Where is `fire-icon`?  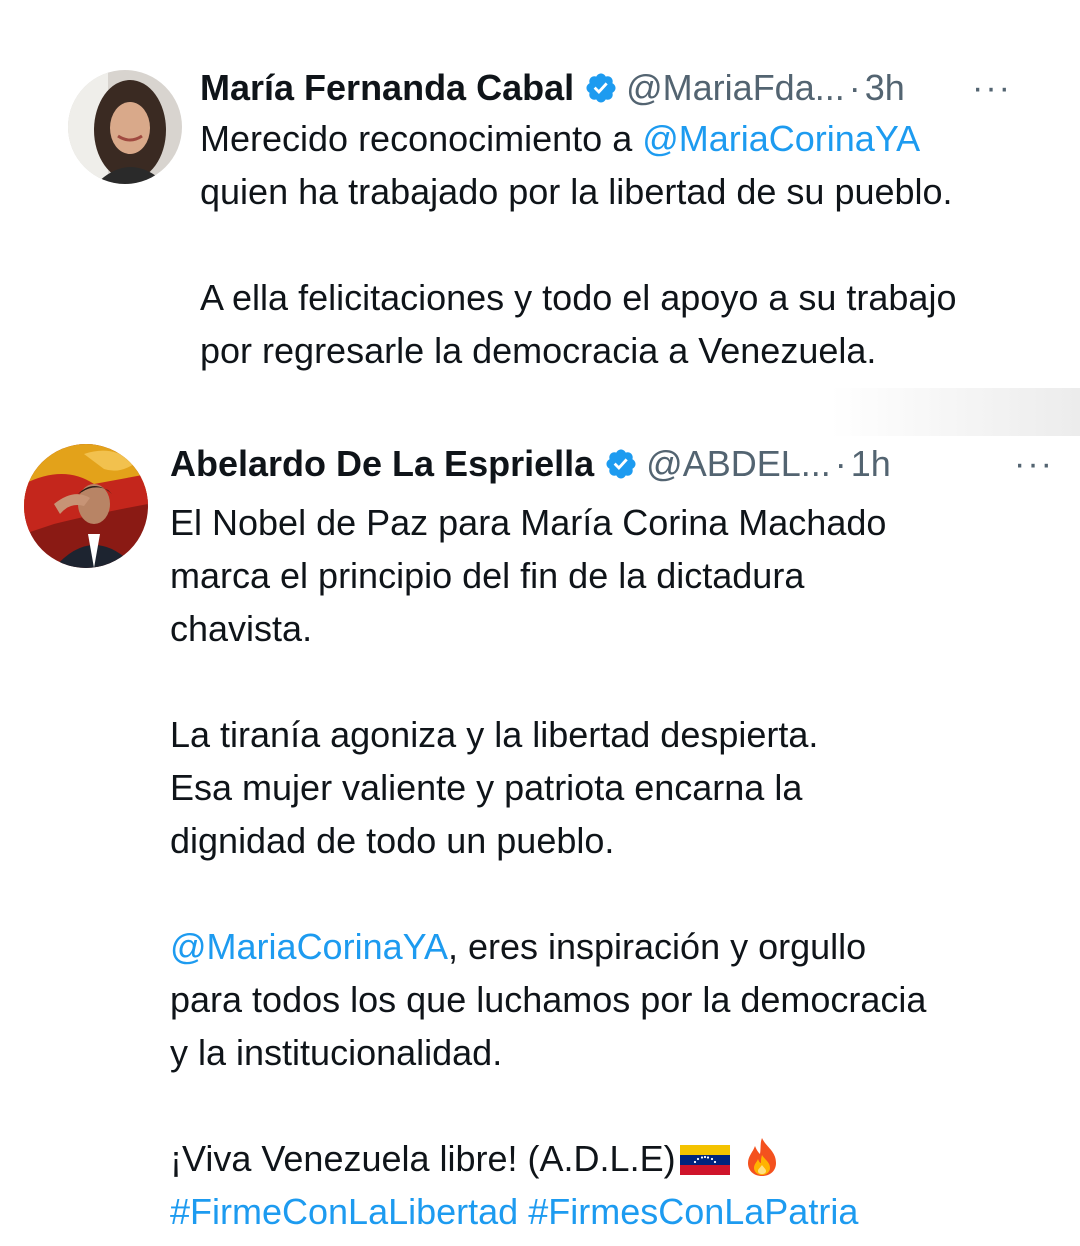
fire-icon is located at coordinates (762, 1157).